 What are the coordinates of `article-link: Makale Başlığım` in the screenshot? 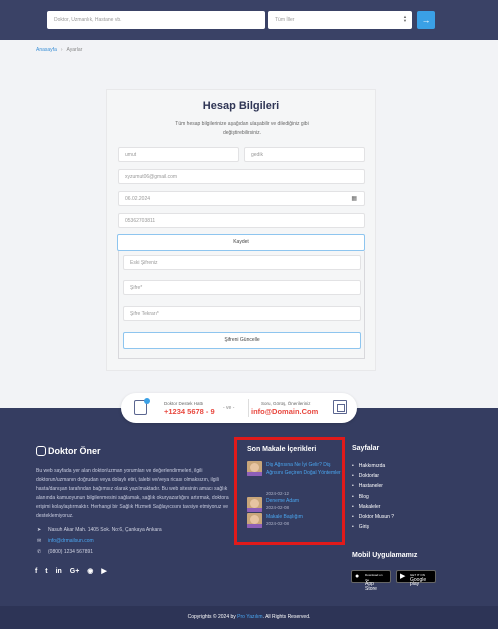 It's located at (305, 517).